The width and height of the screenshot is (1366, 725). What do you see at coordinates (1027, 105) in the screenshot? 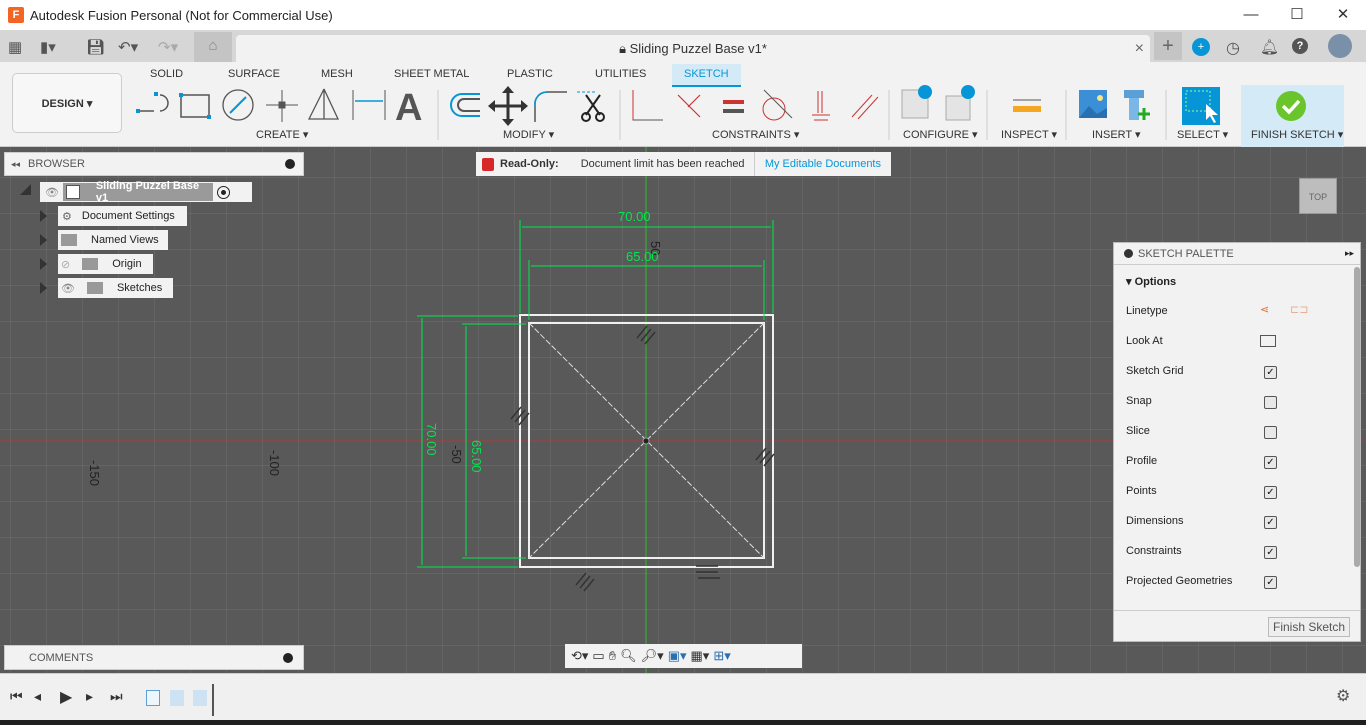
I see `measure-icon` at bounding box center [1027, 105].